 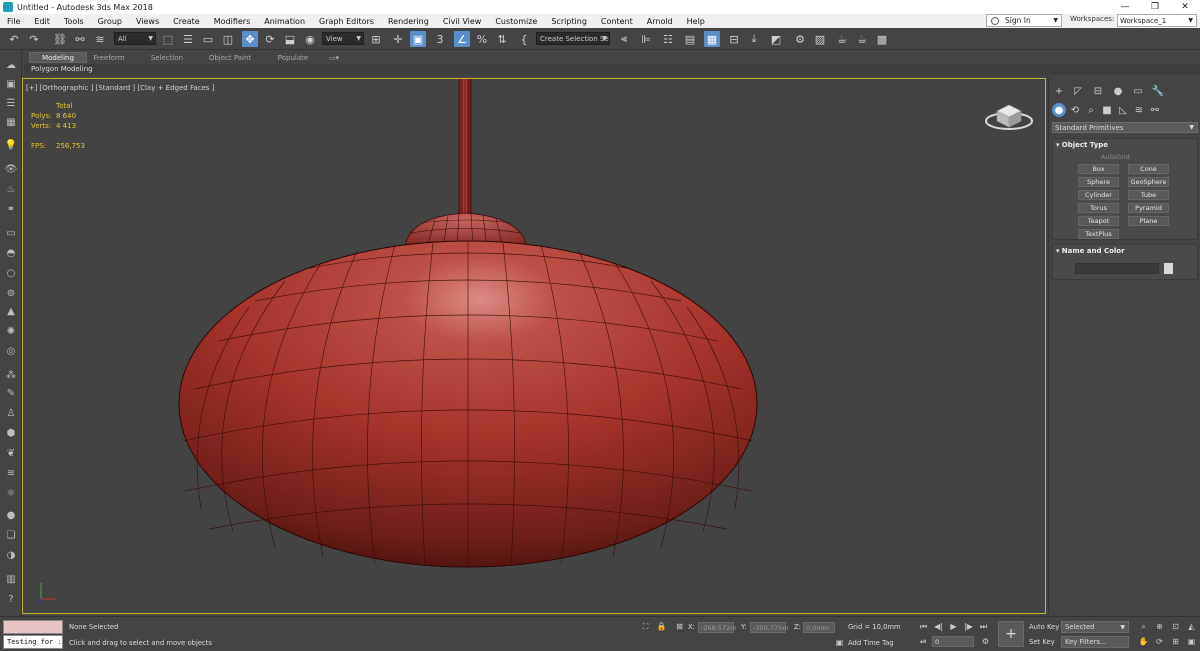 I want to click on torus-icon: ⊚, so click(x=11, y=293).